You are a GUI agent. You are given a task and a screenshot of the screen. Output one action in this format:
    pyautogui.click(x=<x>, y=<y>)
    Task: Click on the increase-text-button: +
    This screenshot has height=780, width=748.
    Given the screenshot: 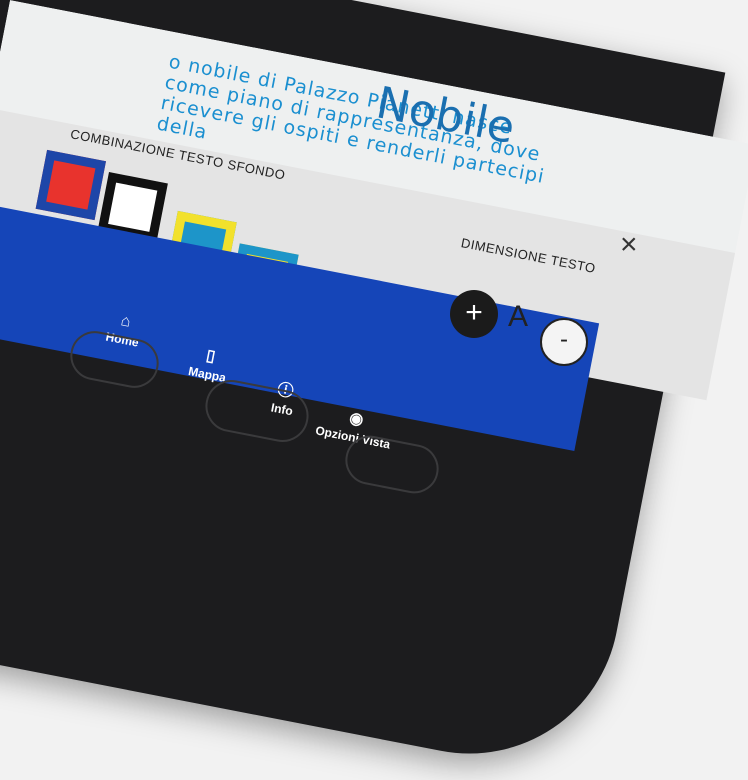 What is the action you would take?
    pyautogui.click(x=474, y=314)
    